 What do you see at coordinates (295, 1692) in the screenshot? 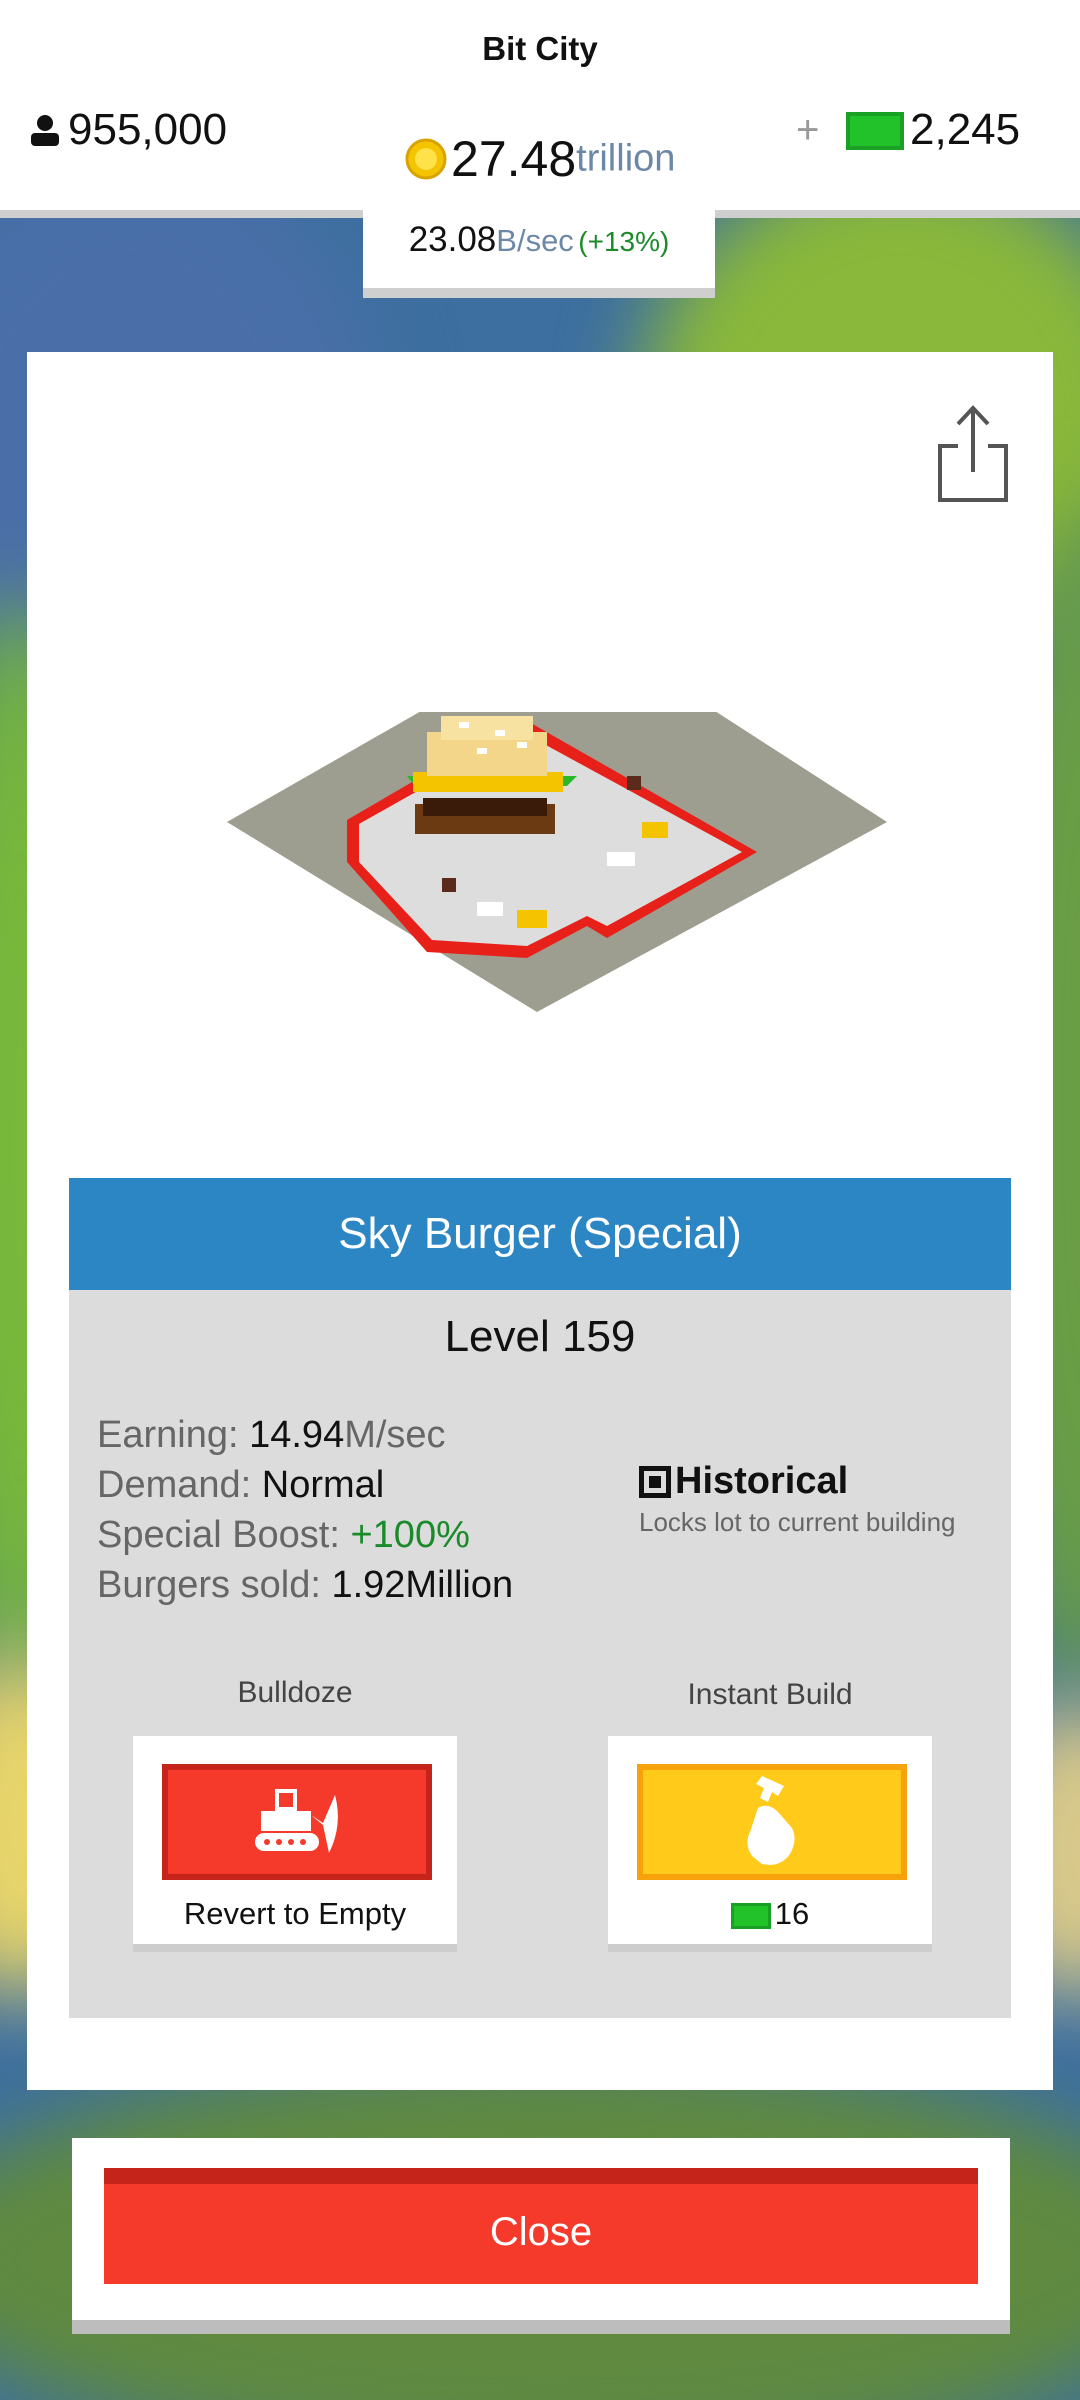
I see `bulldoze-label: Bulldoze` at bounding box center [295, 1692].